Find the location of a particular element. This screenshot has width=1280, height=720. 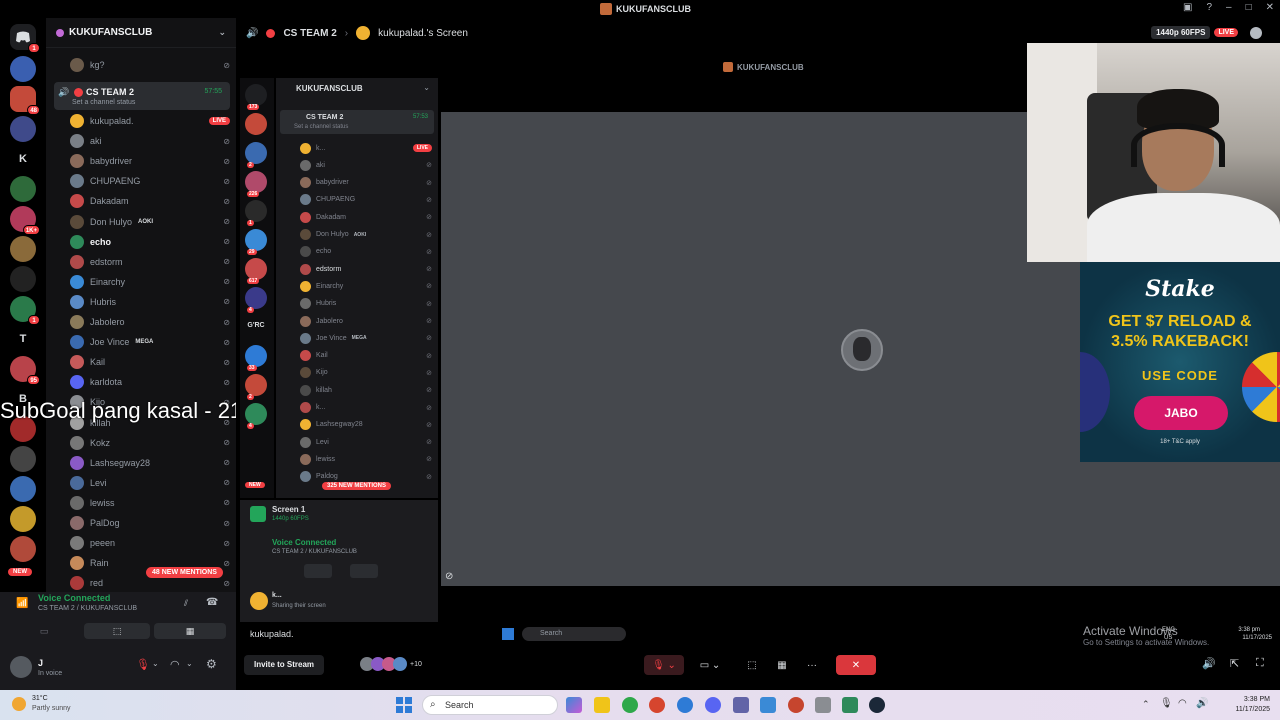

tray-chevron-icon: ⌃ is located at coordinates (1146, 704).